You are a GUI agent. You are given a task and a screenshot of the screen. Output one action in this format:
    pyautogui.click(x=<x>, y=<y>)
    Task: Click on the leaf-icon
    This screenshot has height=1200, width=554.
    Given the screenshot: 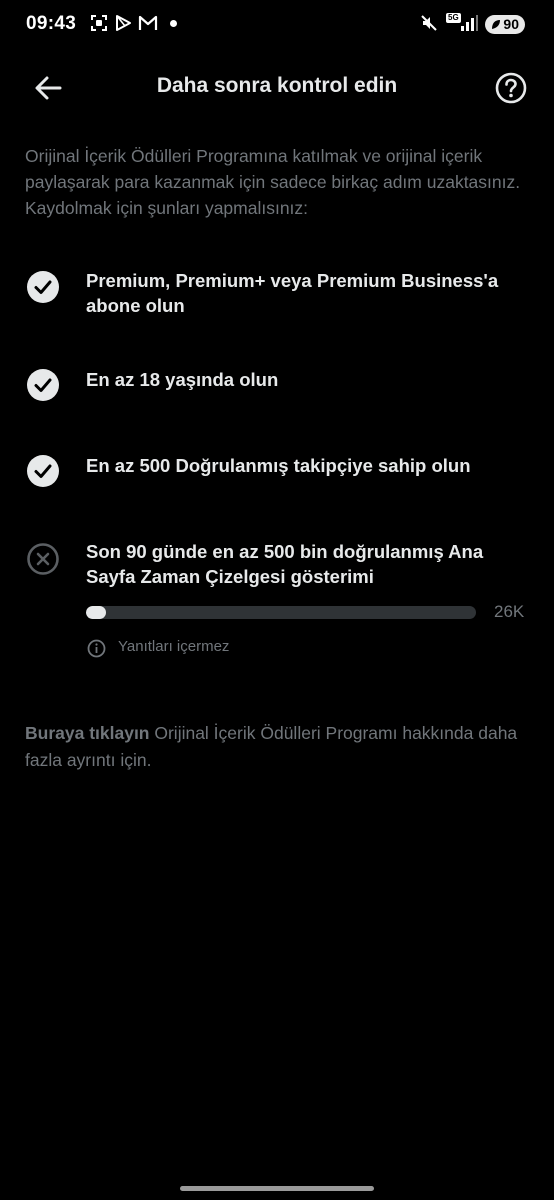 What is the action you would take?
    pyautogui.click(x=496, y=24)
    